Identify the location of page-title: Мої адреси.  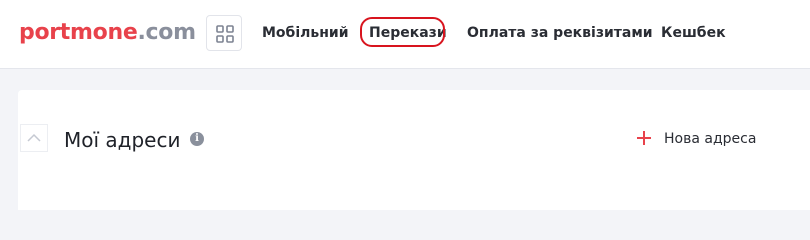
(122, 140).